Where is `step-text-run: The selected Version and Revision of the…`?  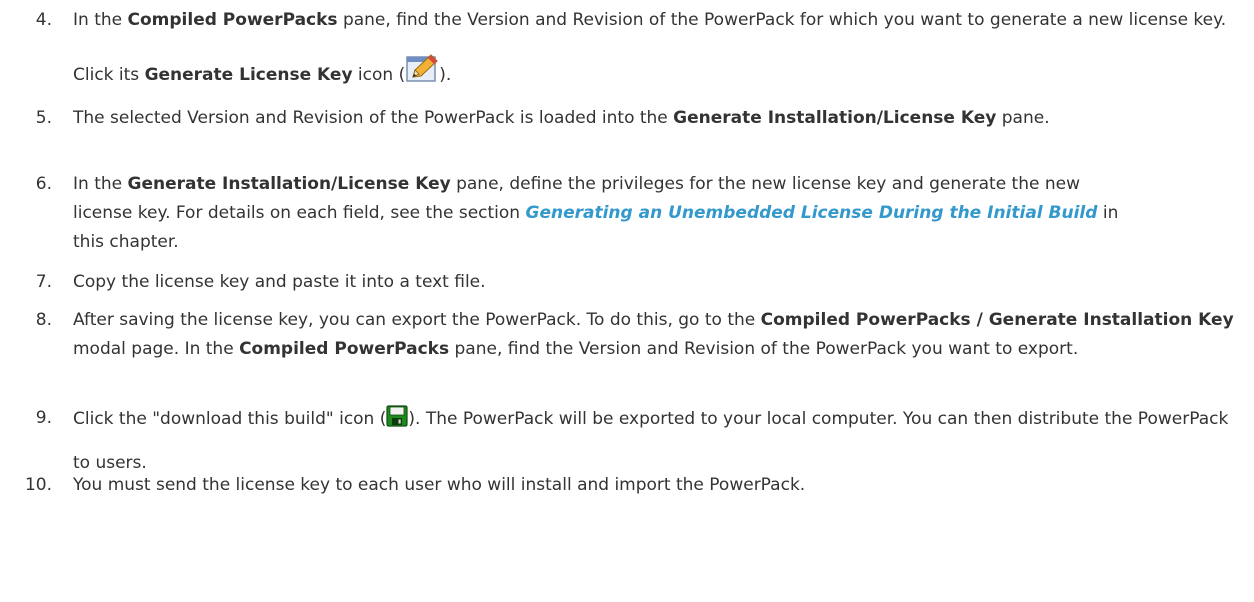
step-text-run: The selected Version and Revision of the… is located at coordinates (373, 118).